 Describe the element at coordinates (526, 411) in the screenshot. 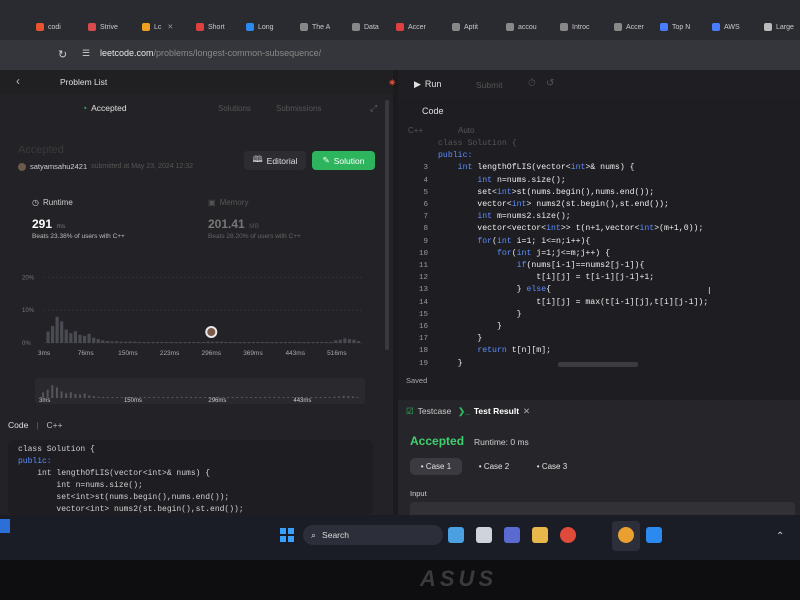

I see `close-icon: ✕` at that location.